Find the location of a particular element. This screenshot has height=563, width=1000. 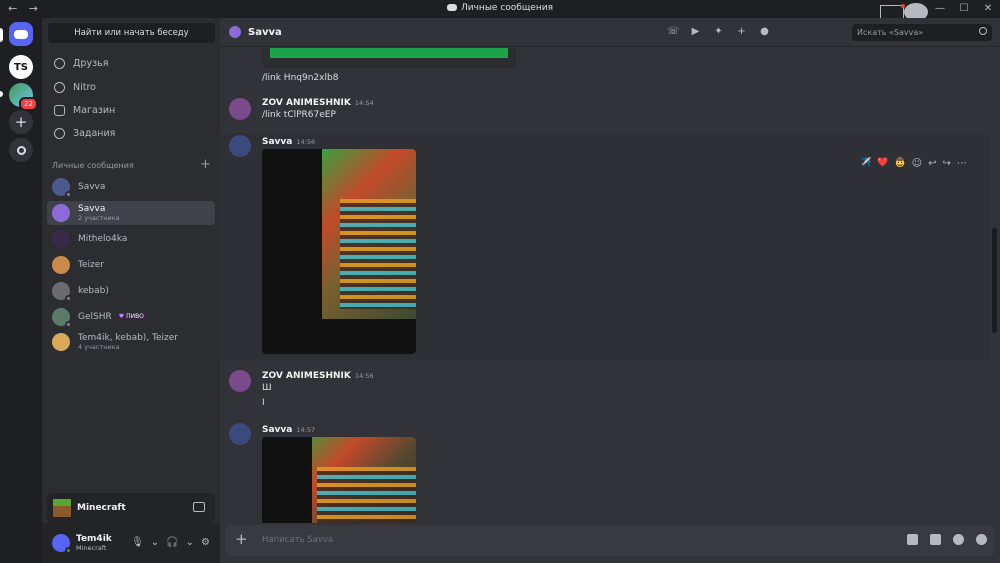

minecraft-icon is located at coordinates (62, 508).